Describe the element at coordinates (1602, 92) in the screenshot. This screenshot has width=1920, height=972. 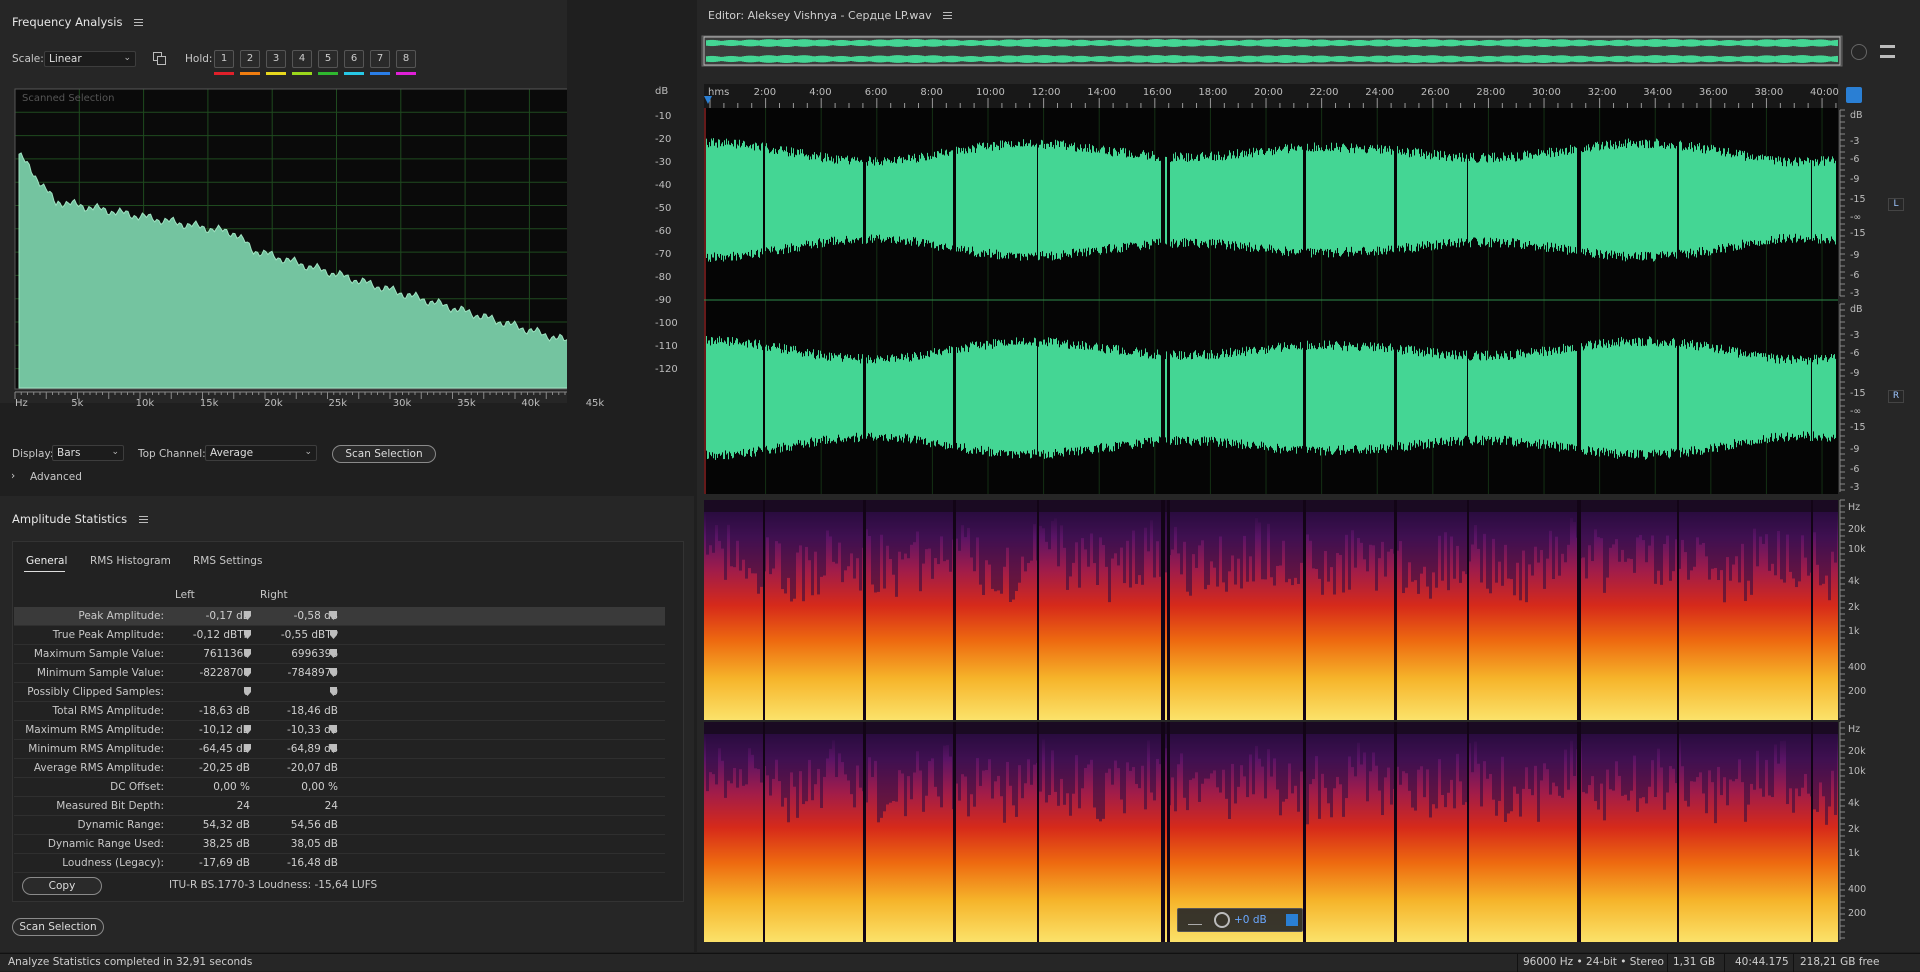
I see `time-tick: 32:00` at that location.